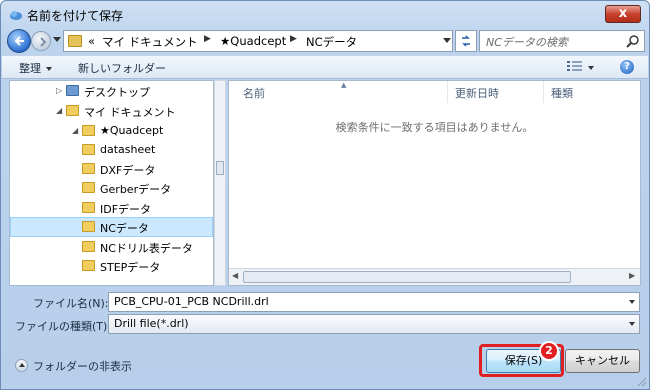 Image resolution: width=650 pixels, height=390 pixels. What do you see at coordinates (235, 275) in the screenshot?
I see `scroll-left-icon: ◀` at bounding box center [235, 275].